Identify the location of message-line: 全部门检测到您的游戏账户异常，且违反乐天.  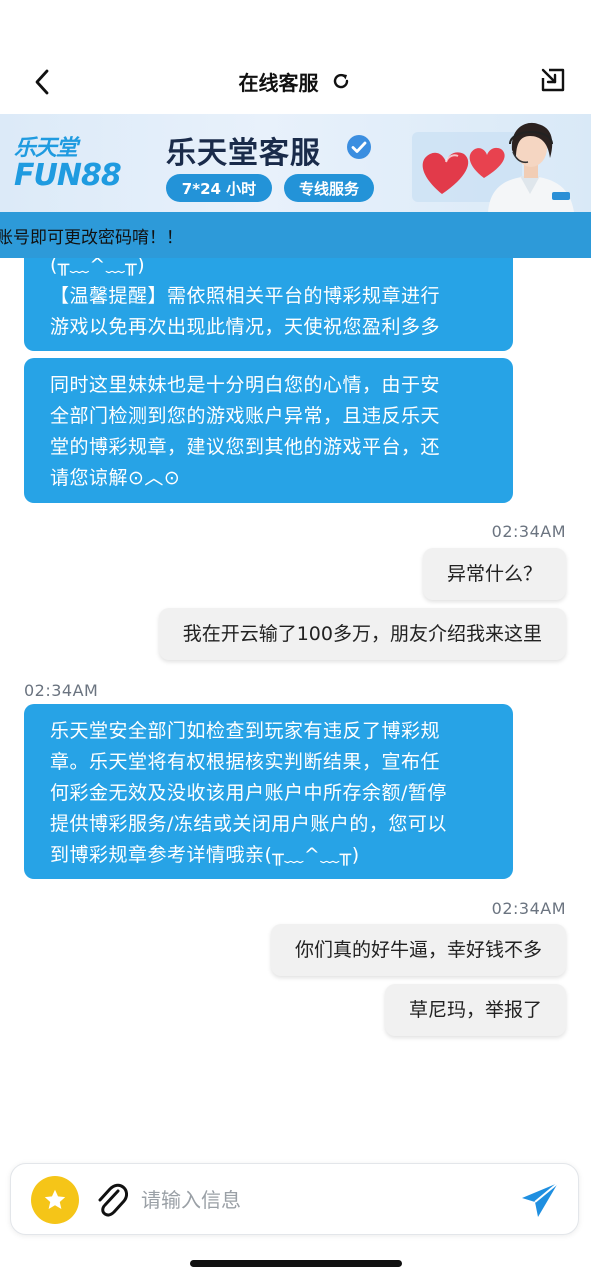
(245, 416).